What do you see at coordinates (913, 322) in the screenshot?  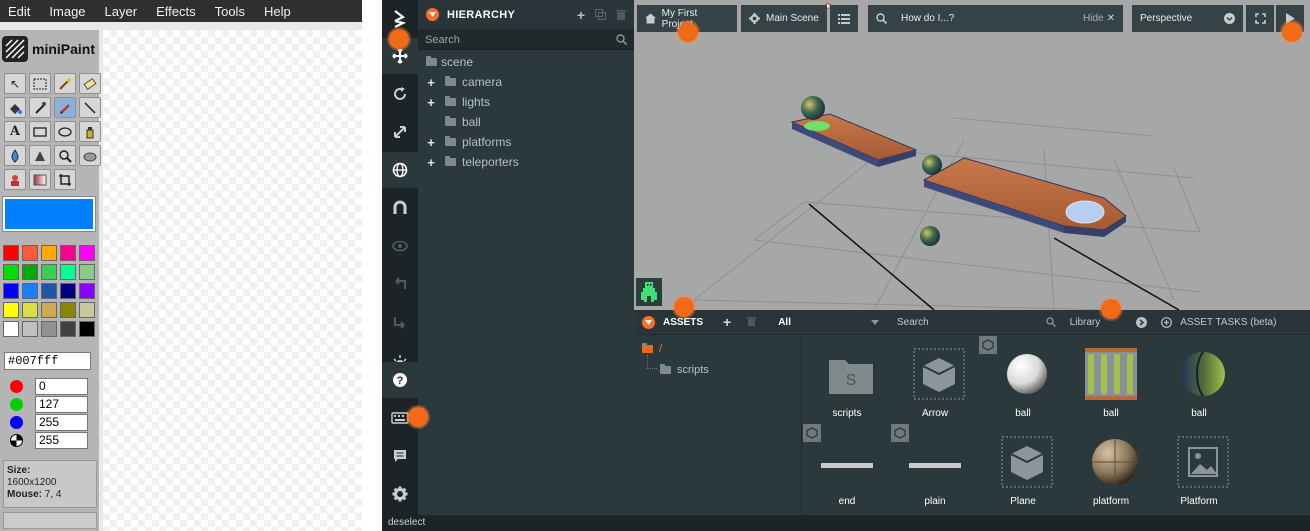 I see `asset-search-placeholder: Search` at bounding box center [913, 322].